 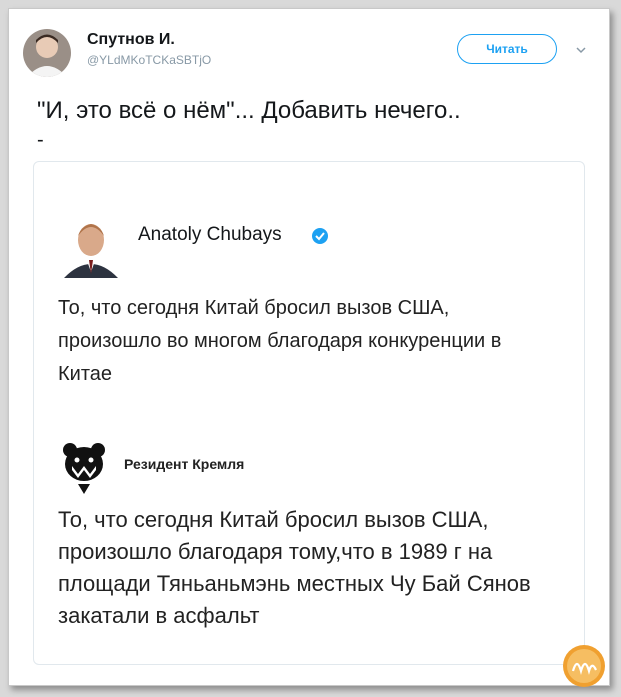 What do you see at coordinates (184, 464) in the screenshot?
I see `embedded-author-name-2: Резидент Кремля` at bounding box center [184, 464].